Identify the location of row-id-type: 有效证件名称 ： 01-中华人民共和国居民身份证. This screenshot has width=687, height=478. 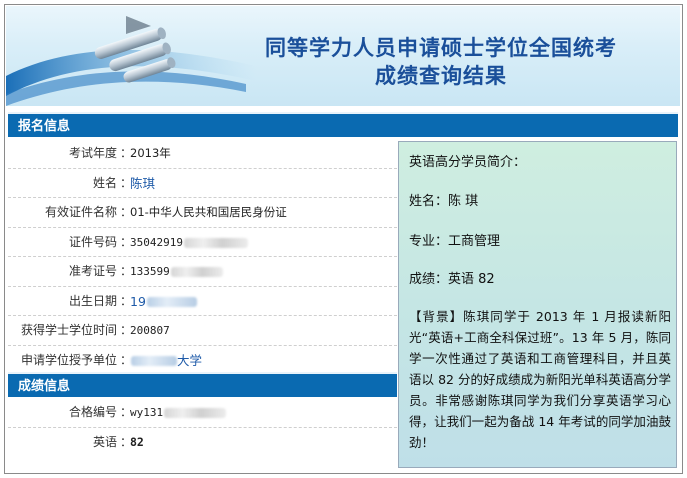
(202, 213).